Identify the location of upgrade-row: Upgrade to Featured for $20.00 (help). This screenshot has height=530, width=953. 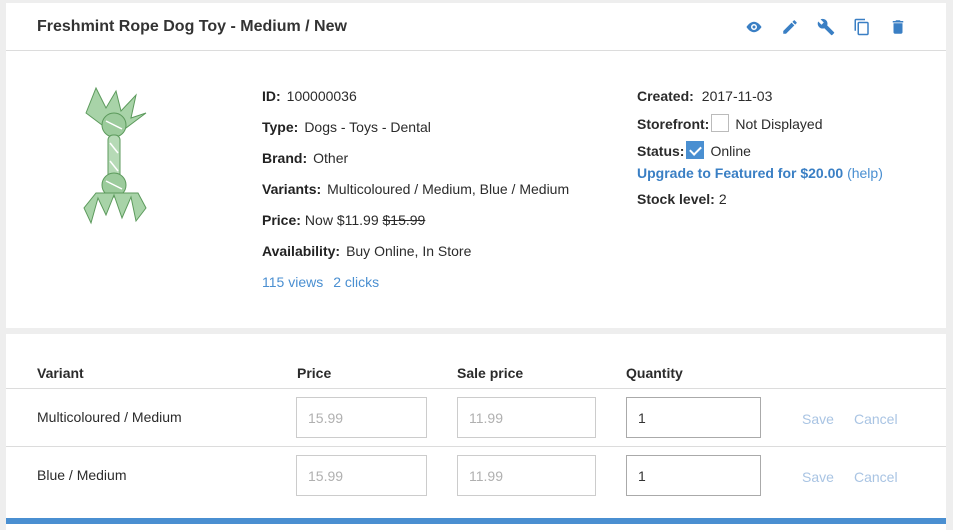
(760, 173).